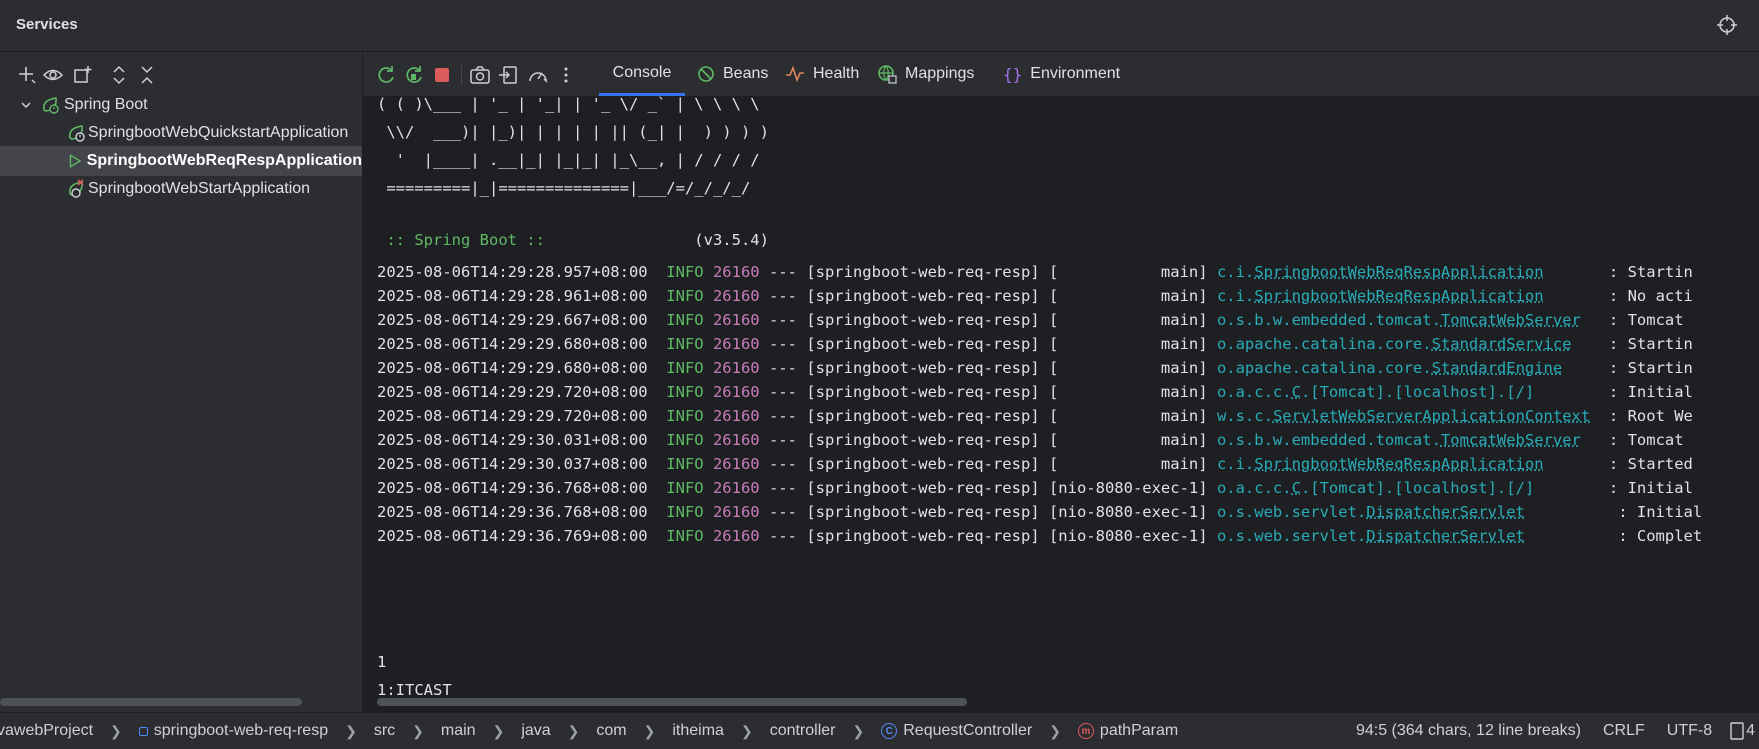 The width and height of the screenshot is (1759, 749). I want to click on breadcrumb-item: com, so click(611, 731).